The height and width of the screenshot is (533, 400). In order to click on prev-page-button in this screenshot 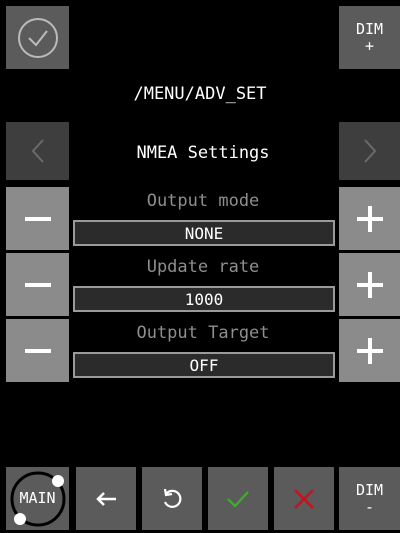, I will do `click(37, 151)`.